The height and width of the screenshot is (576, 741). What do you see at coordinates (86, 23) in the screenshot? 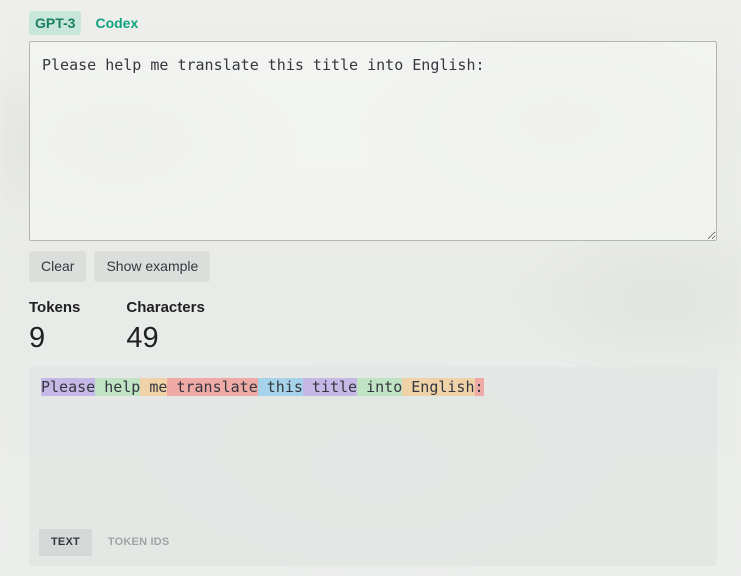
I see `model-tabs: GPT-3 Codex` at bounding box center [86, 23].